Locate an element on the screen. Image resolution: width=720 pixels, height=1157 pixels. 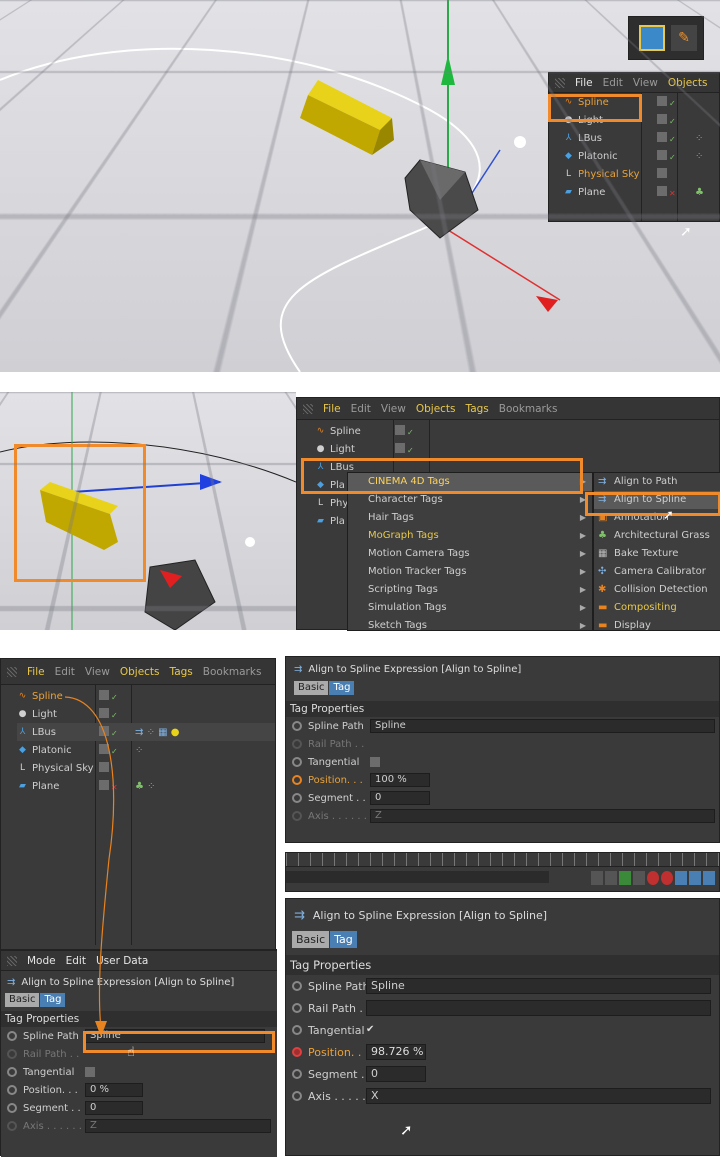
timeline is located at coordinates (502, 872).